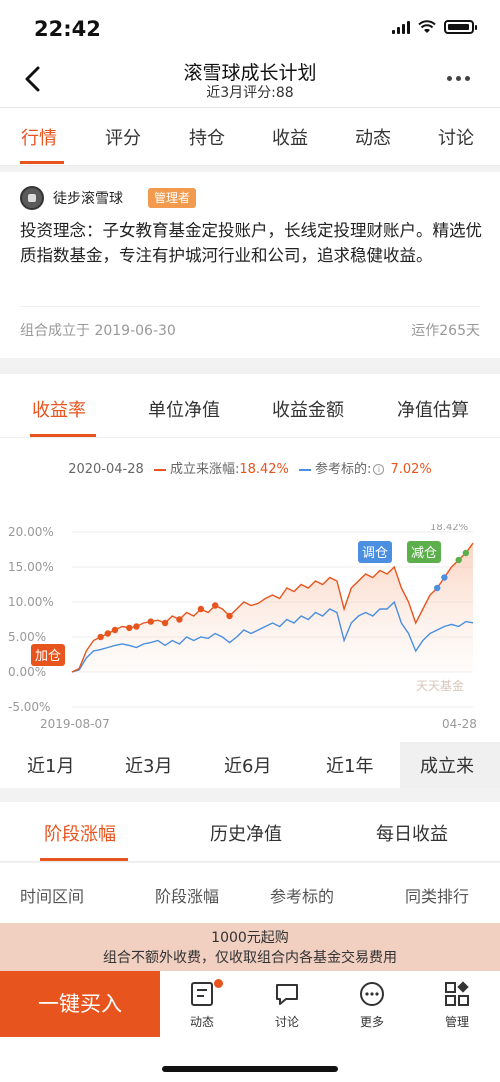 The image size is (500, 1082). What do you see at coordinates (207, 137) in the screenshot?
I see `tab-holdings: 持仓` at bounding box center [207, 137].